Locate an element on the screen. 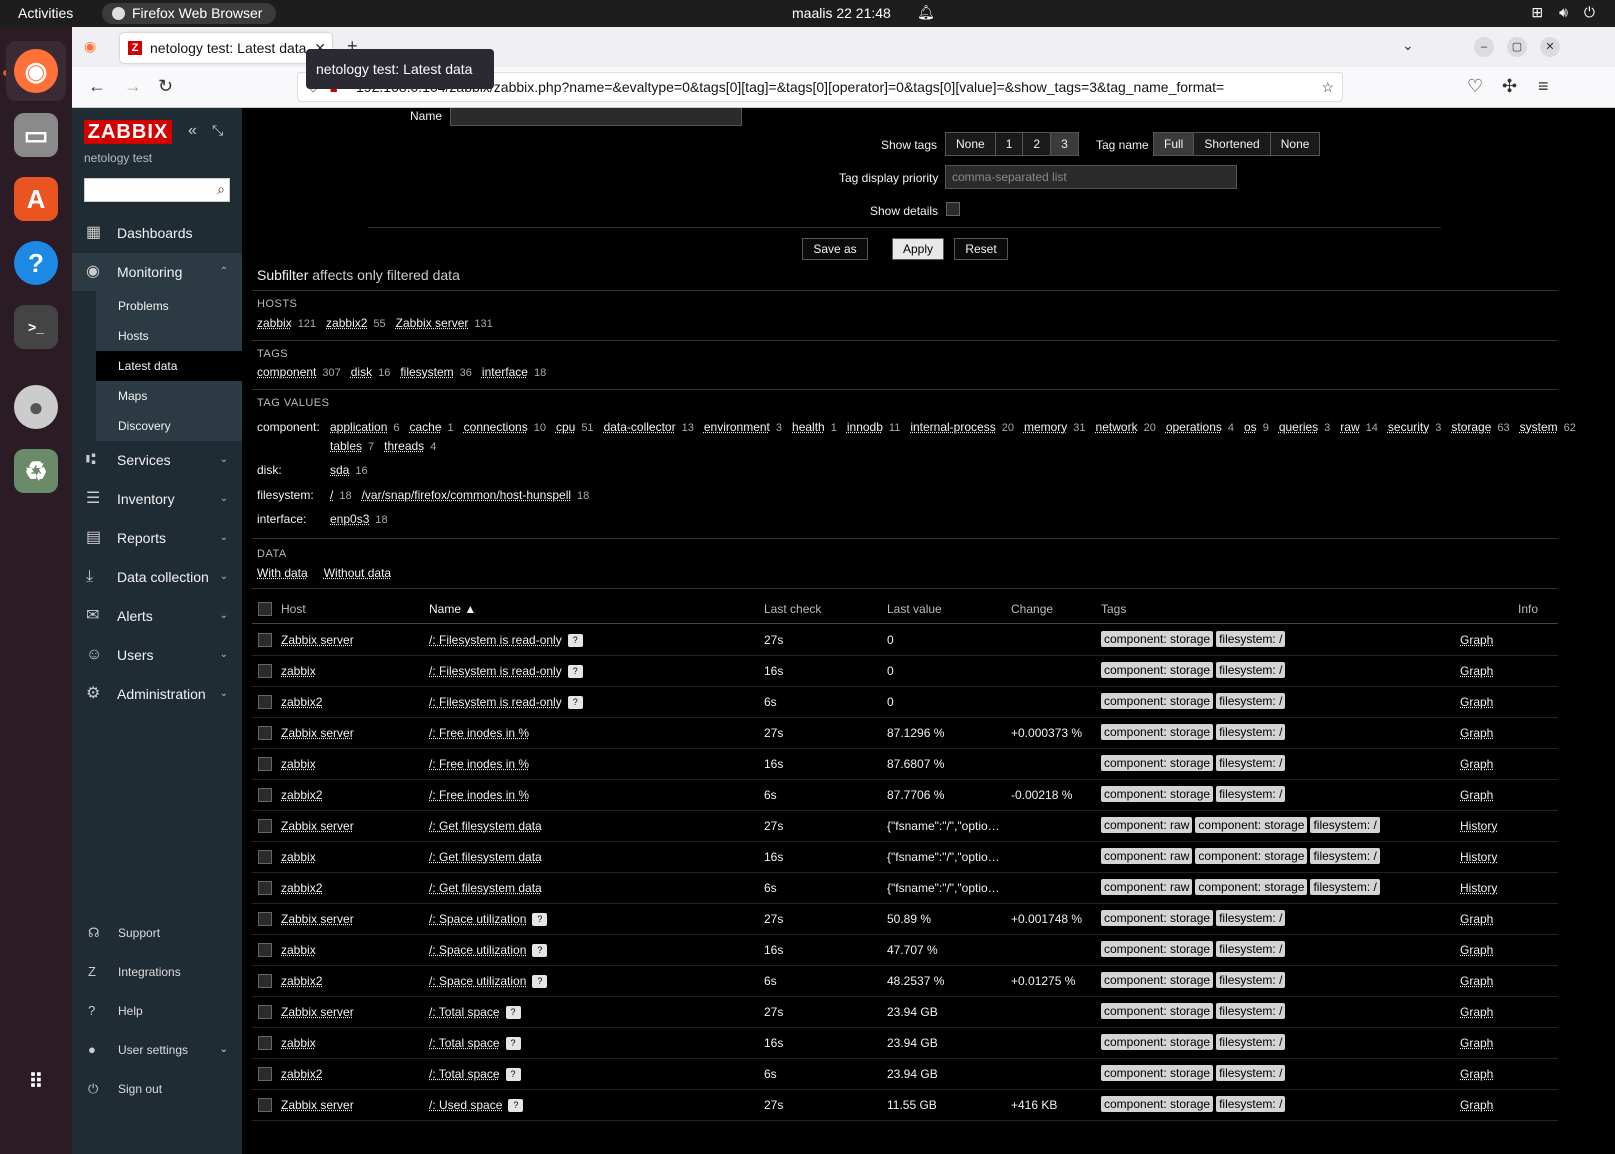 This screenshot has height=1154, width=1615. menu-alerts: ✉ Alerts ⌄ is located at coordinates (157, 616).